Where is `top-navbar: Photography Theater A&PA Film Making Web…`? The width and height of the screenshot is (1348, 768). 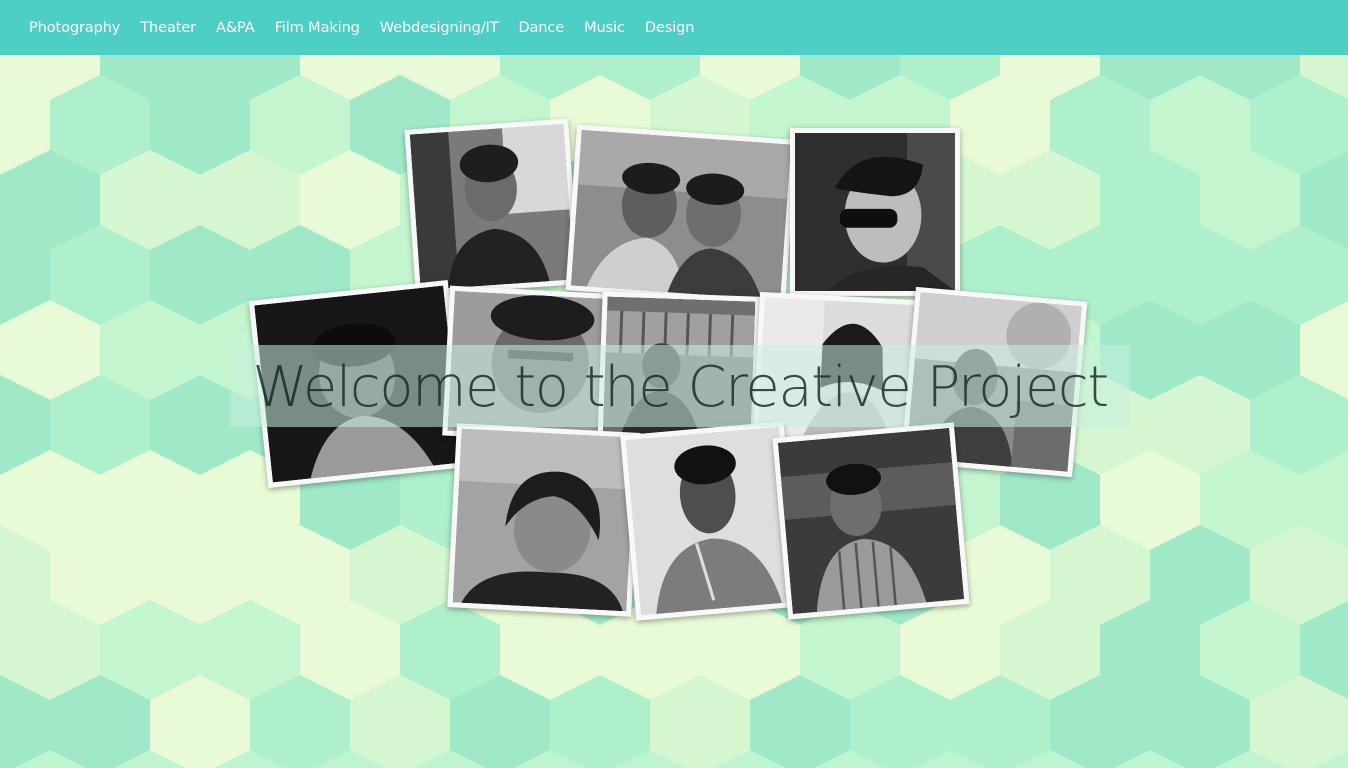 top-navbar: Photography Theater A&PA Film Making Web… is located at coordinates (674, 27).